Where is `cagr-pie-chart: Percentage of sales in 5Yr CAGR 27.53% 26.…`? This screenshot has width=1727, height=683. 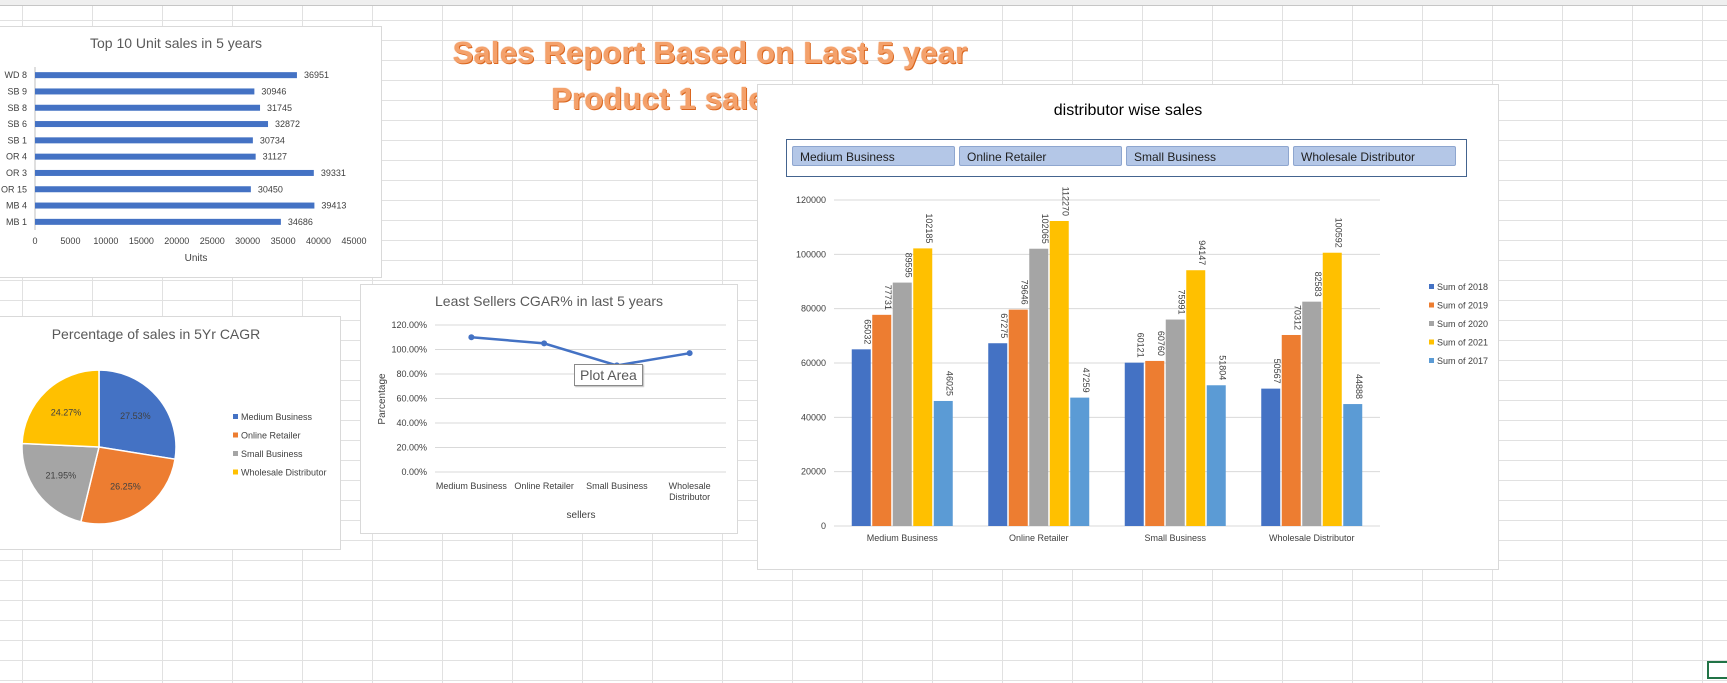 cagr-pie-chart: Percentage of sales in 5Yr CAGR 27.53% 26.… is located at coordinates (170, 433).